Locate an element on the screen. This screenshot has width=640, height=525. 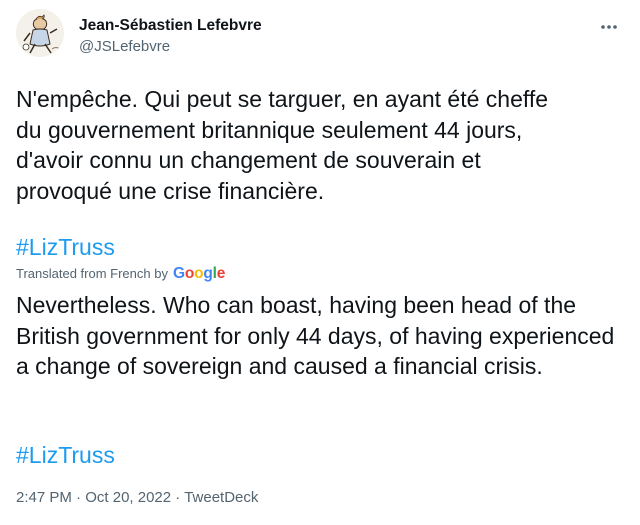
author-handle: @JSLefebvre is located at coordinates (170, 47).